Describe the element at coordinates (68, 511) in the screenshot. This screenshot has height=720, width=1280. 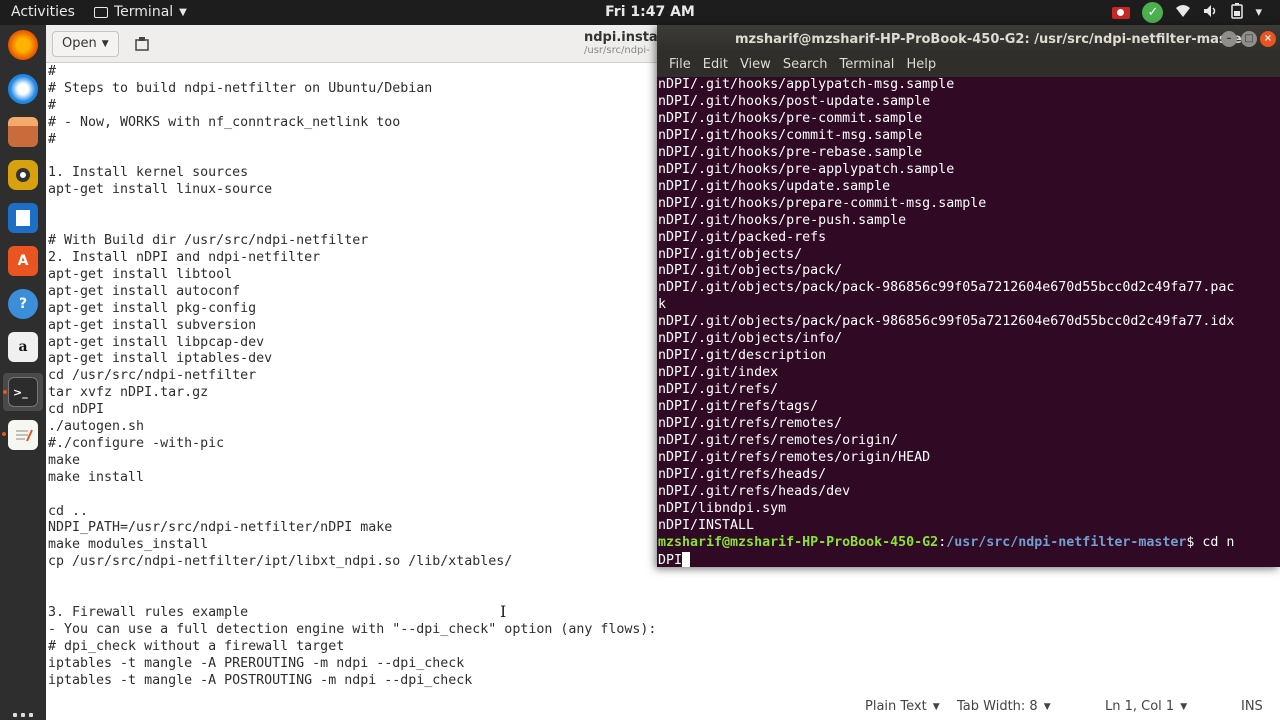
I see `editor-line: cd ..` at that location.